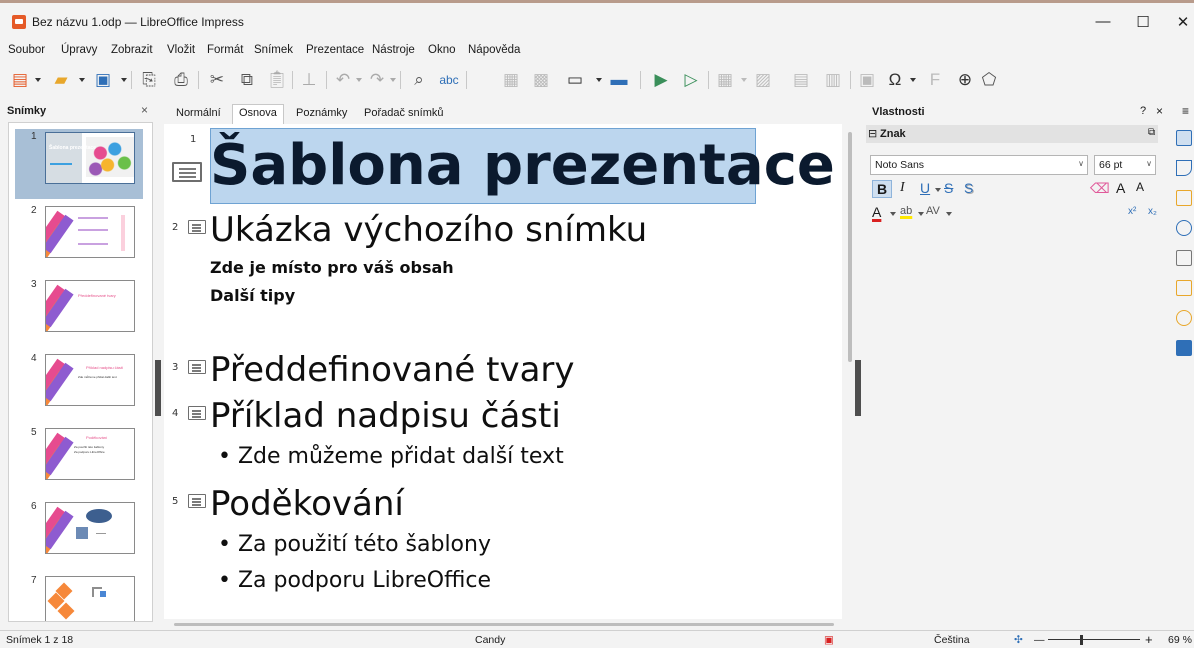 Image resolution: width=1194 pixels, height=648 pixels. I want to click on properties-close-icon: ×, so click(1159, 111).